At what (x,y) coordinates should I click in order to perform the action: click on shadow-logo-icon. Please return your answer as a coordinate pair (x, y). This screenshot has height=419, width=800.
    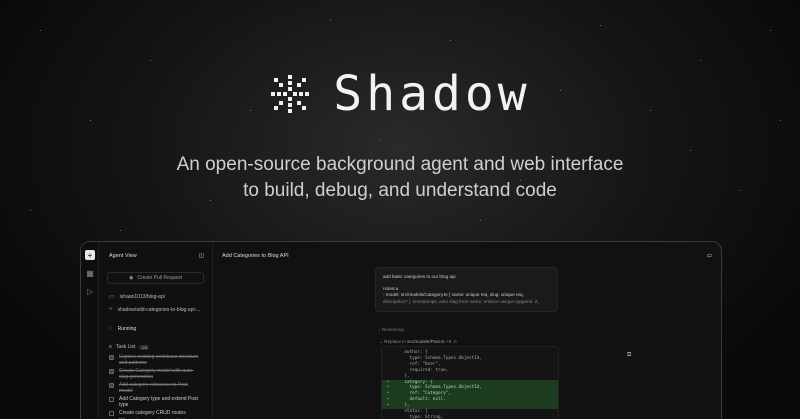
    Looking at the image, I should click on (290, 94).